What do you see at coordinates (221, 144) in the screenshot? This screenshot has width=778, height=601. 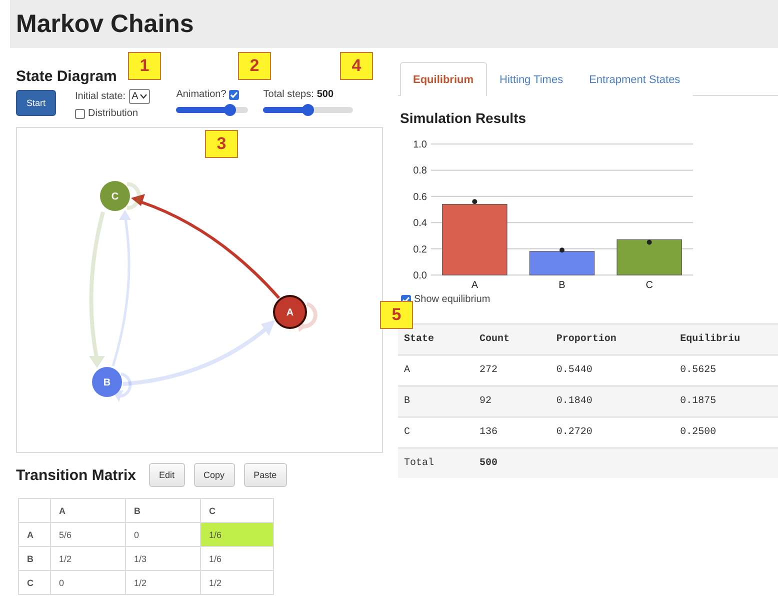 I see `callout-badge: 3` at bounding box center [221, 144].